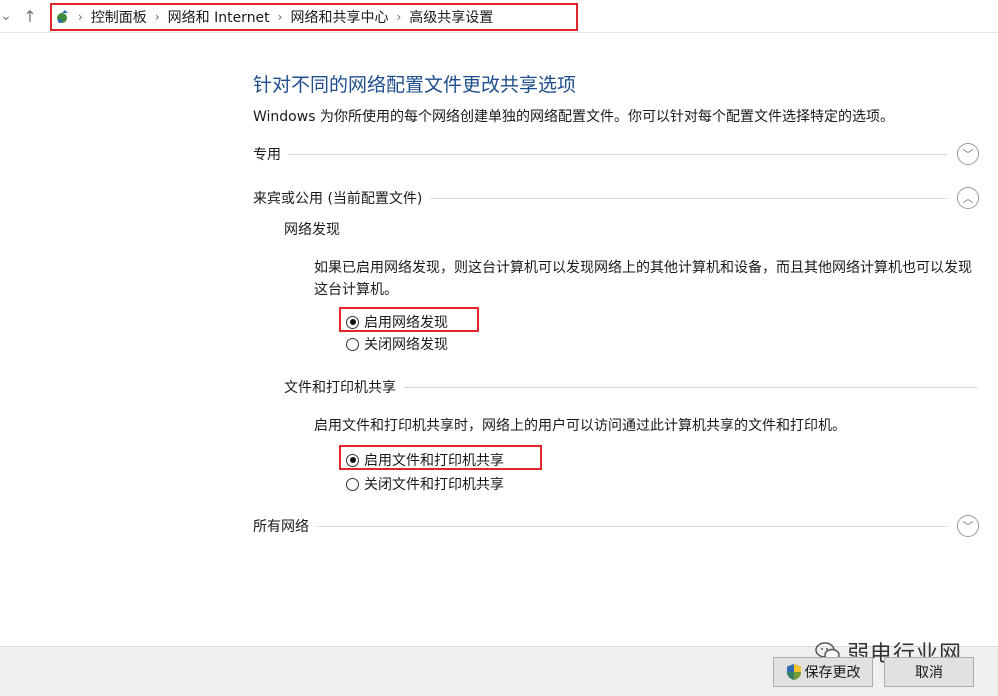  I want to click on cancel-label: 取消, so click(929, 673).